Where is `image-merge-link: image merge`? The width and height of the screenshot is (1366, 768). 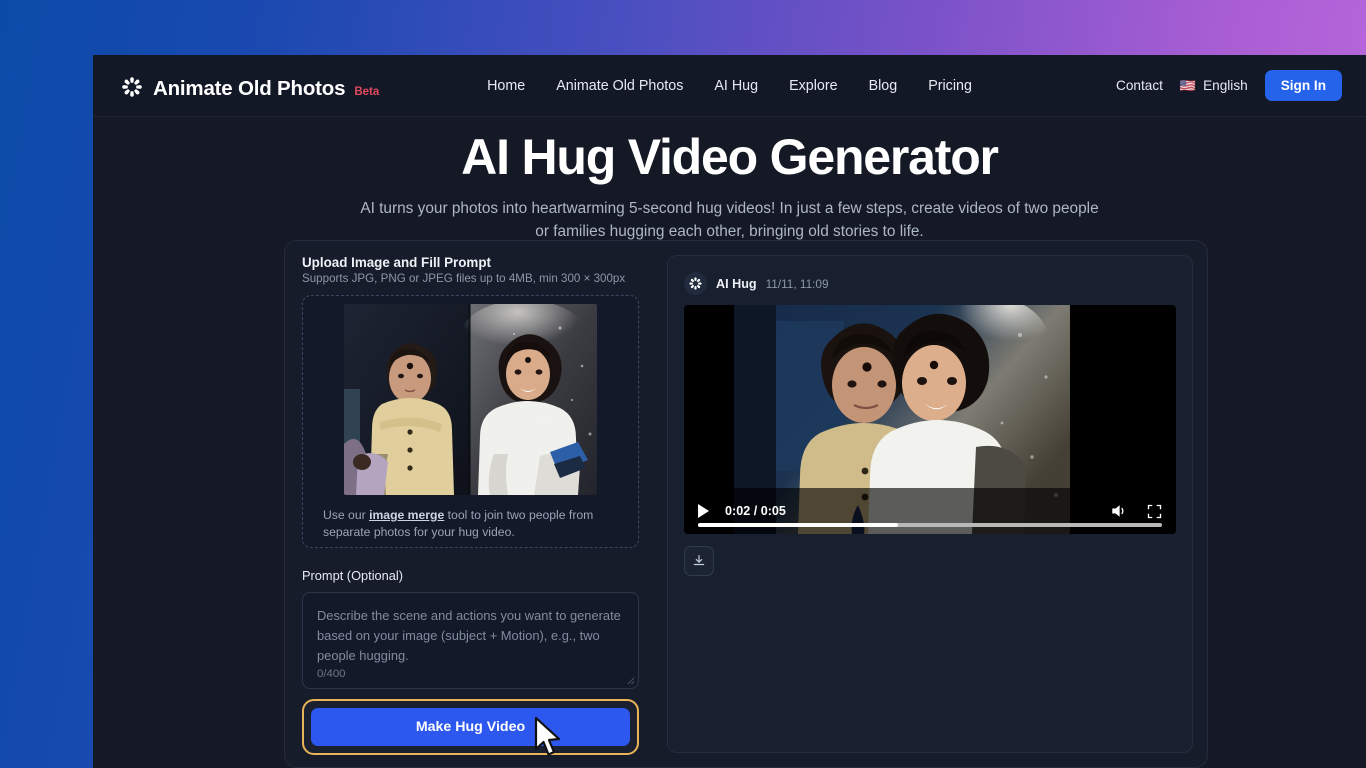
image-merge-link: image merge is located at coordinates (406, 515).